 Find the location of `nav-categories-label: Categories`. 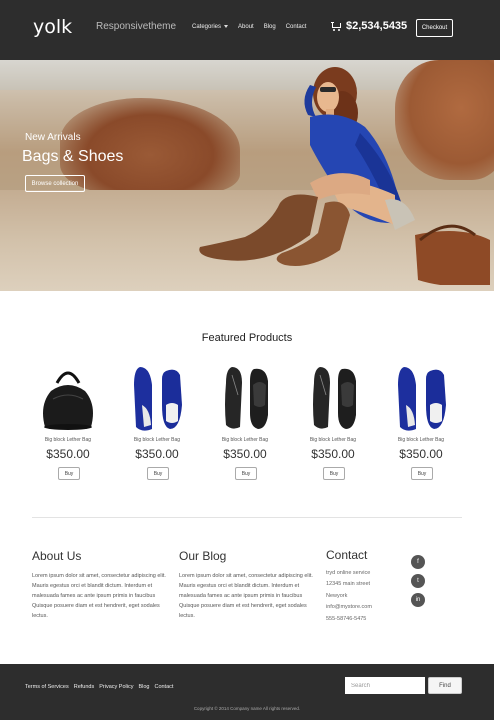

nav-categories-label: Categories is located at coordinates (207, 27).